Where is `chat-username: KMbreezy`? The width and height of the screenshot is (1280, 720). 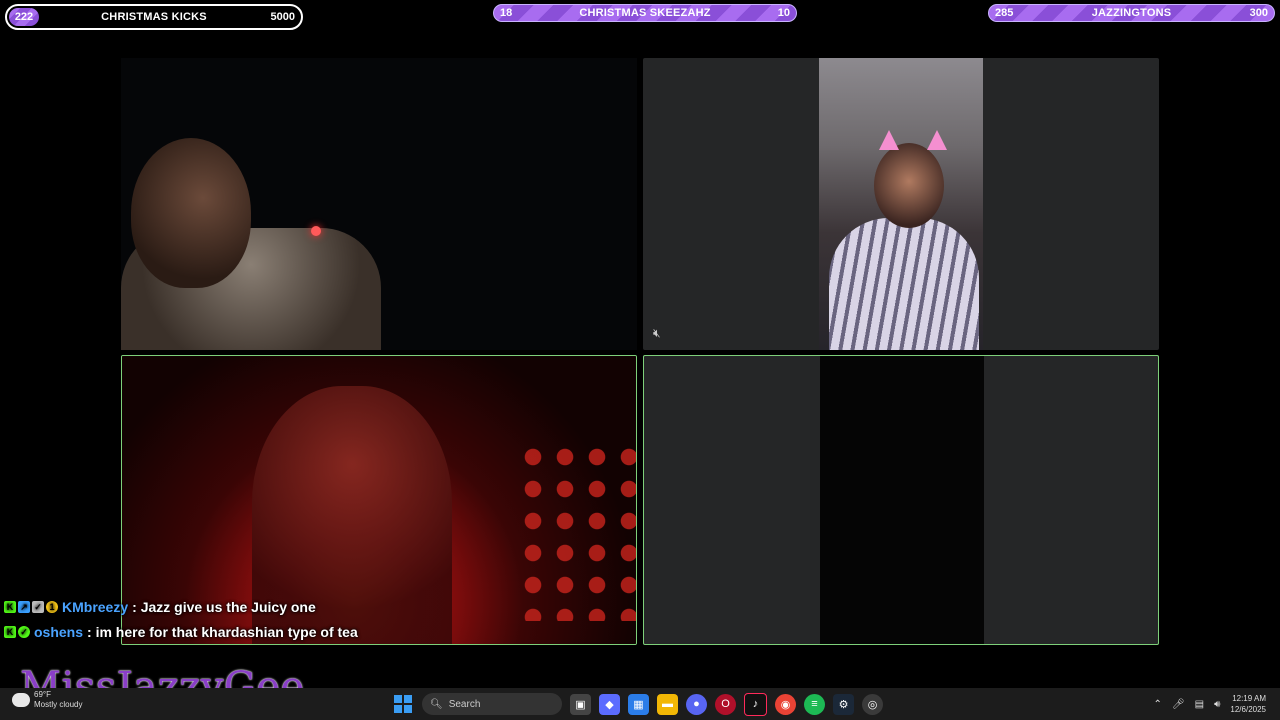
chat-username: KMbreezy is located at coordinates (95, 606).